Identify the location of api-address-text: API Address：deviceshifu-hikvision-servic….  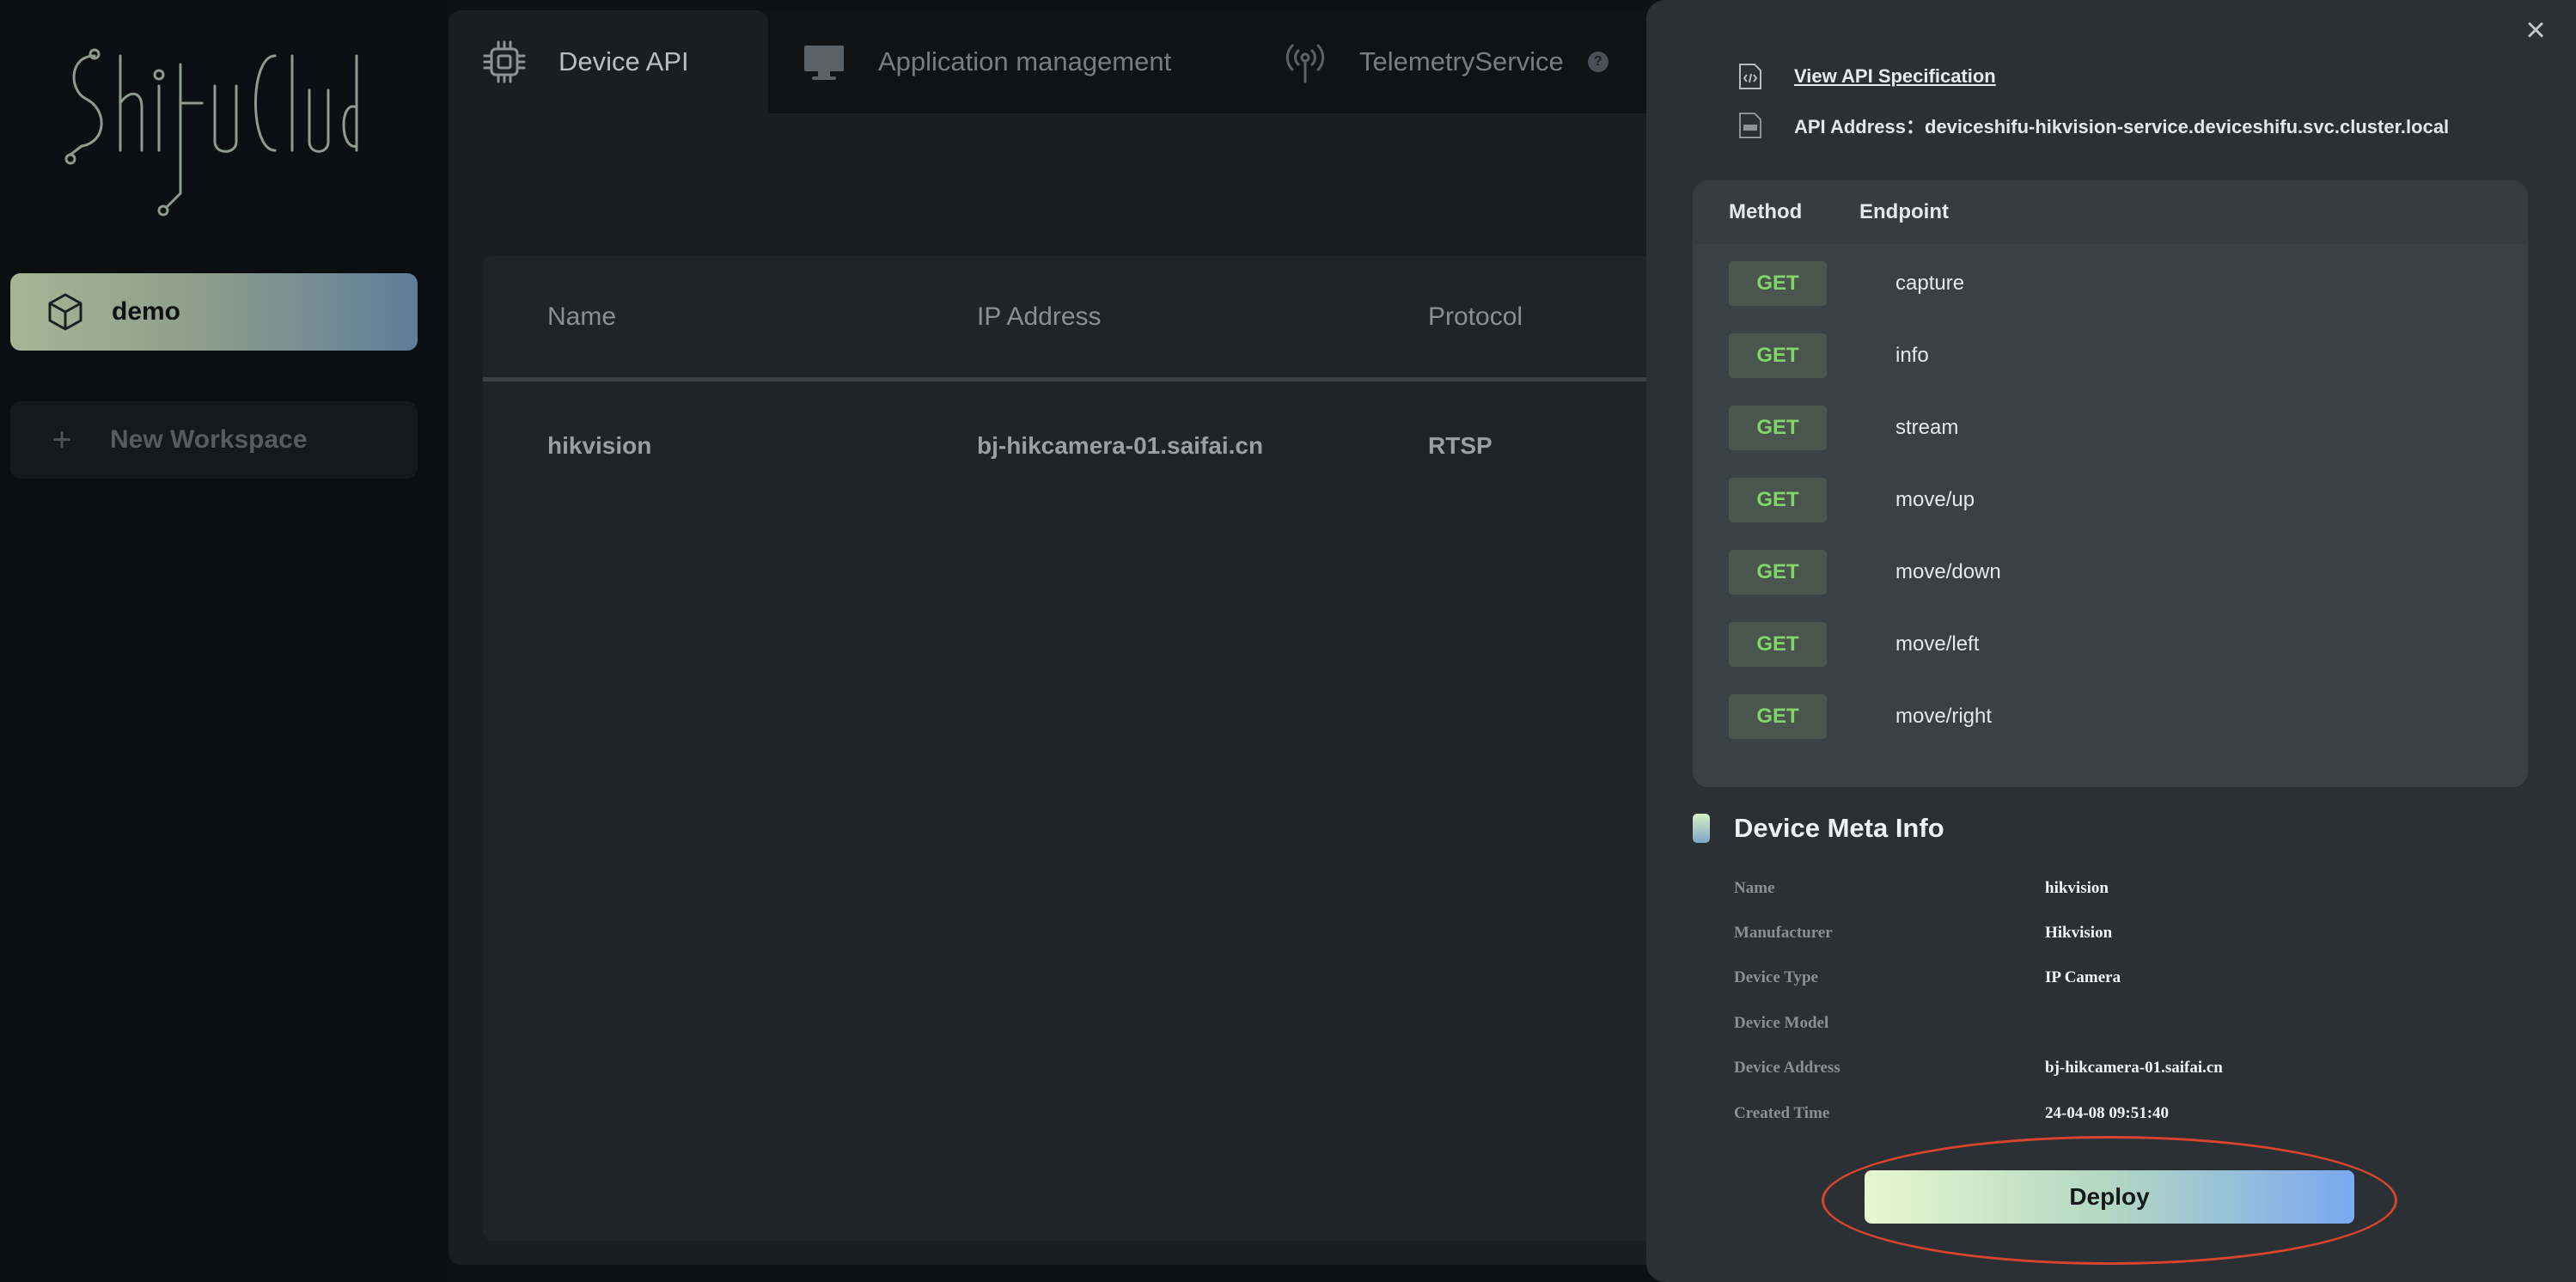
(2122, 126).